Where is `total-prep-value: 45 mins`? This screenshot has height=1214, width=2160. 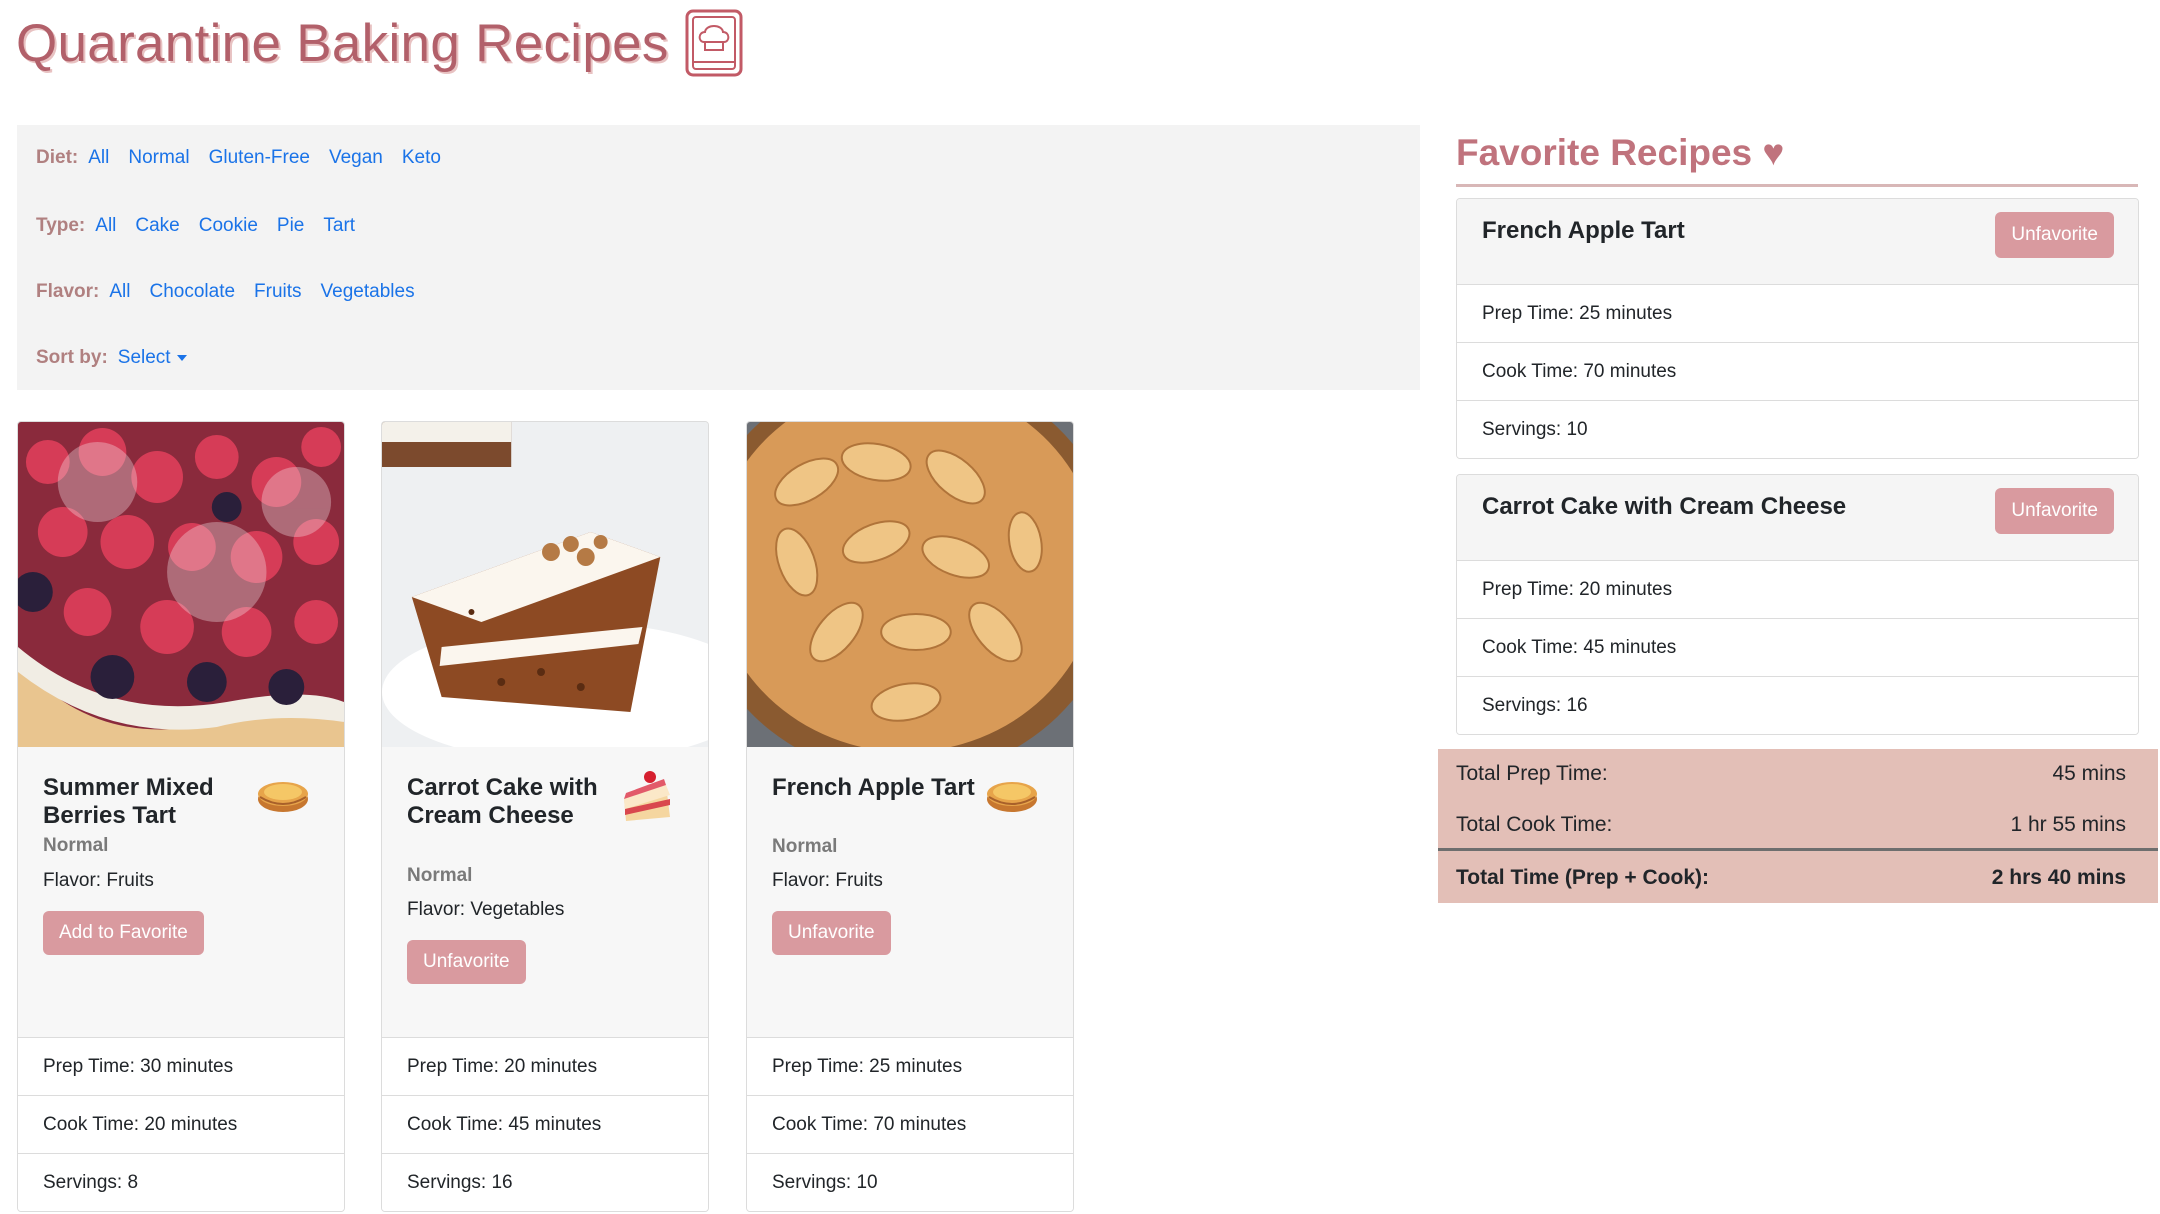
total-prep-value: 45 mins is located at coordinates (2089, 773).